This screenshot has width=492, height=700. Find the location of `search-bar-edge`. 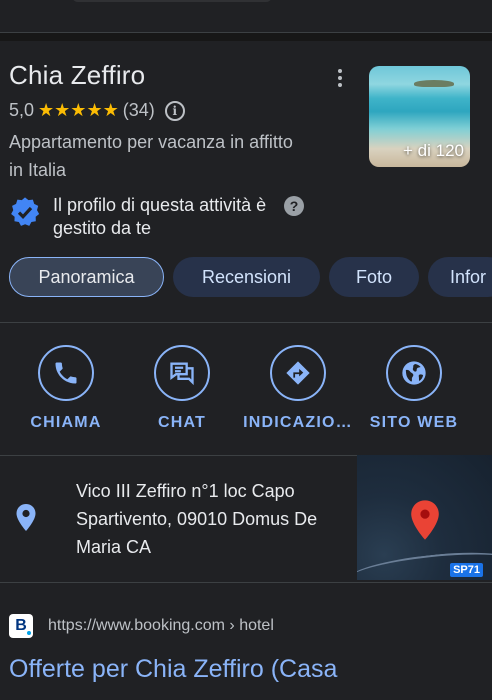

search-bar-edge is located at coordinates (172, 1).